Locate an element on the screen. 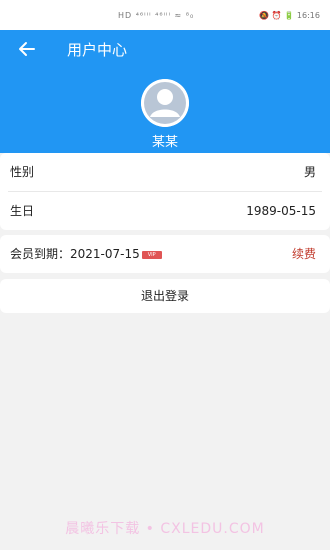 This screenshot has height=550, width=330. membership-info: 会员到期：2021-07-15 VIP is located at coordinates (86, 254).